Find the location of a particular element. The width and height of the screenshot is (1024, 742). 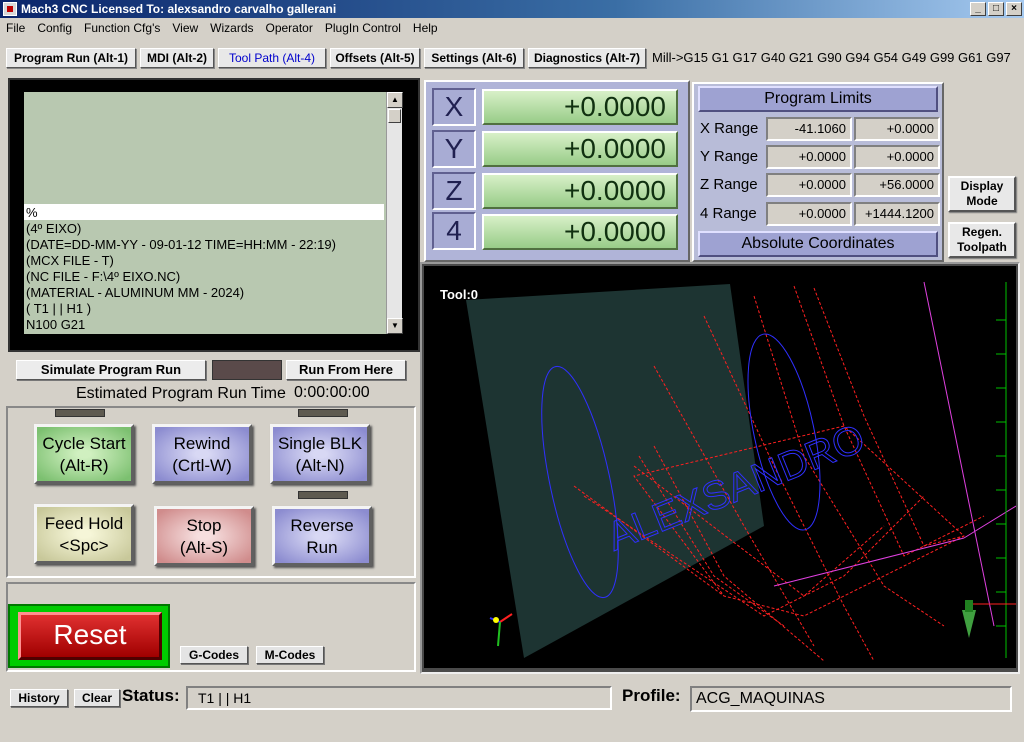

current-line-highlight is located at coordinates (204, 212).